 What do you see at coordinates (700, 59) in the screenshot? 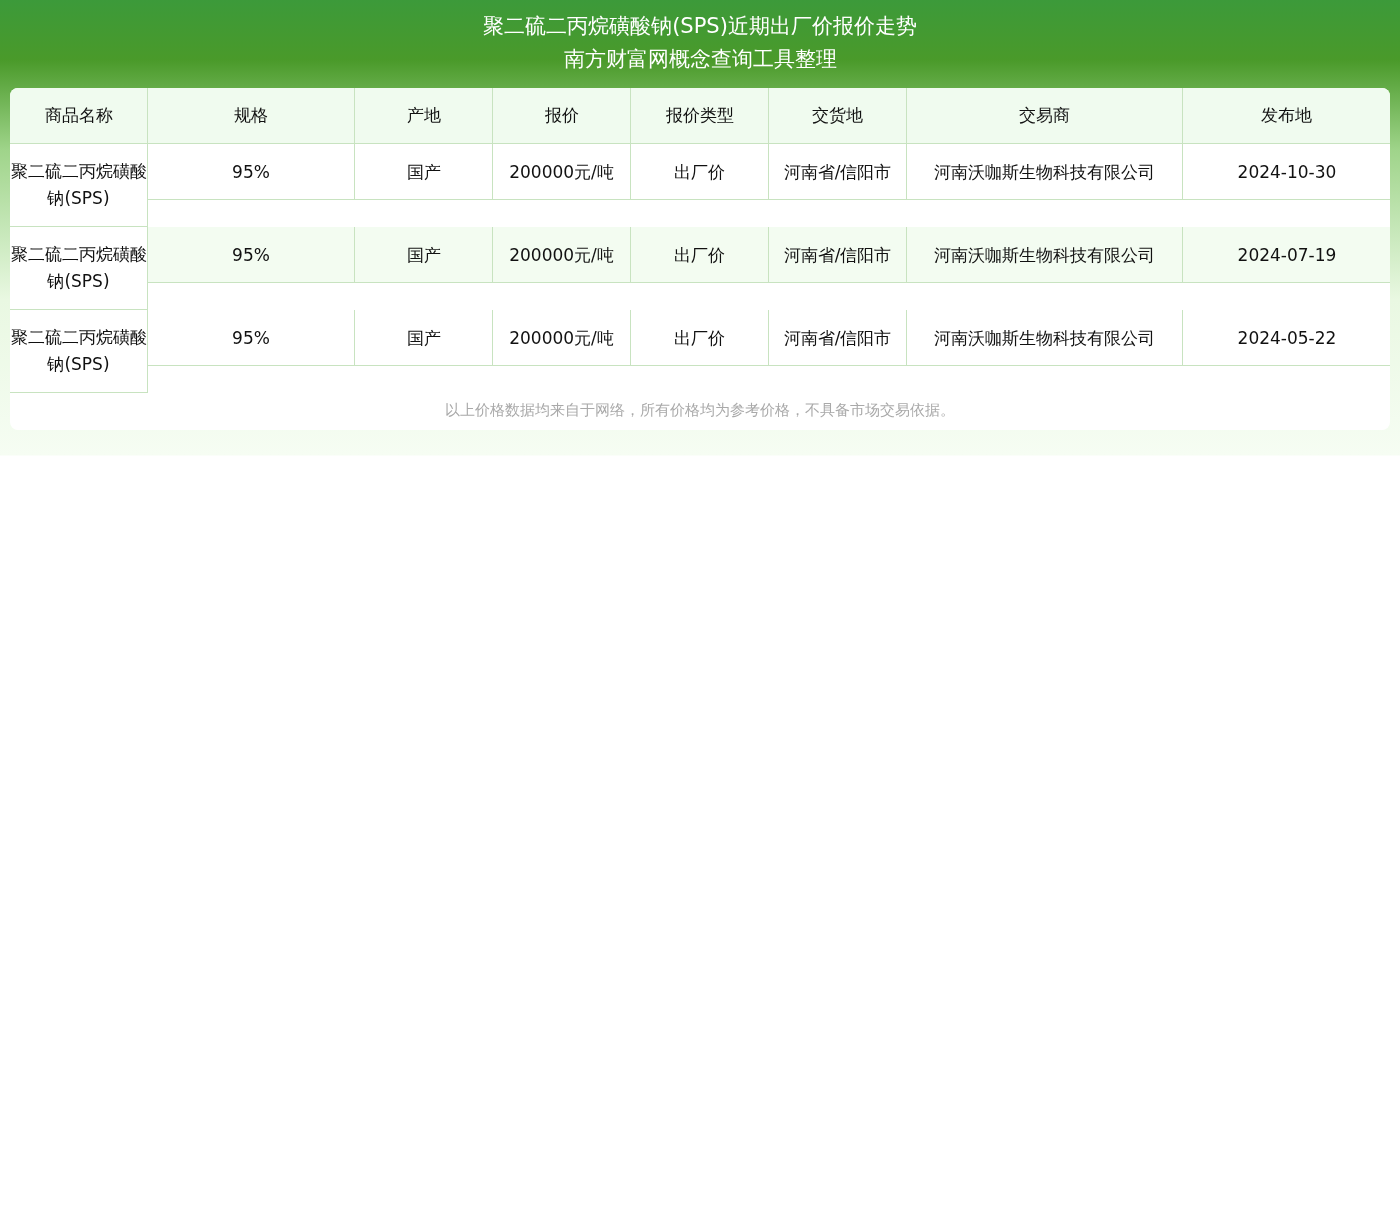
I see `page-title: 南方财富网概念查询工具整理` at bounding box center [700, 59].